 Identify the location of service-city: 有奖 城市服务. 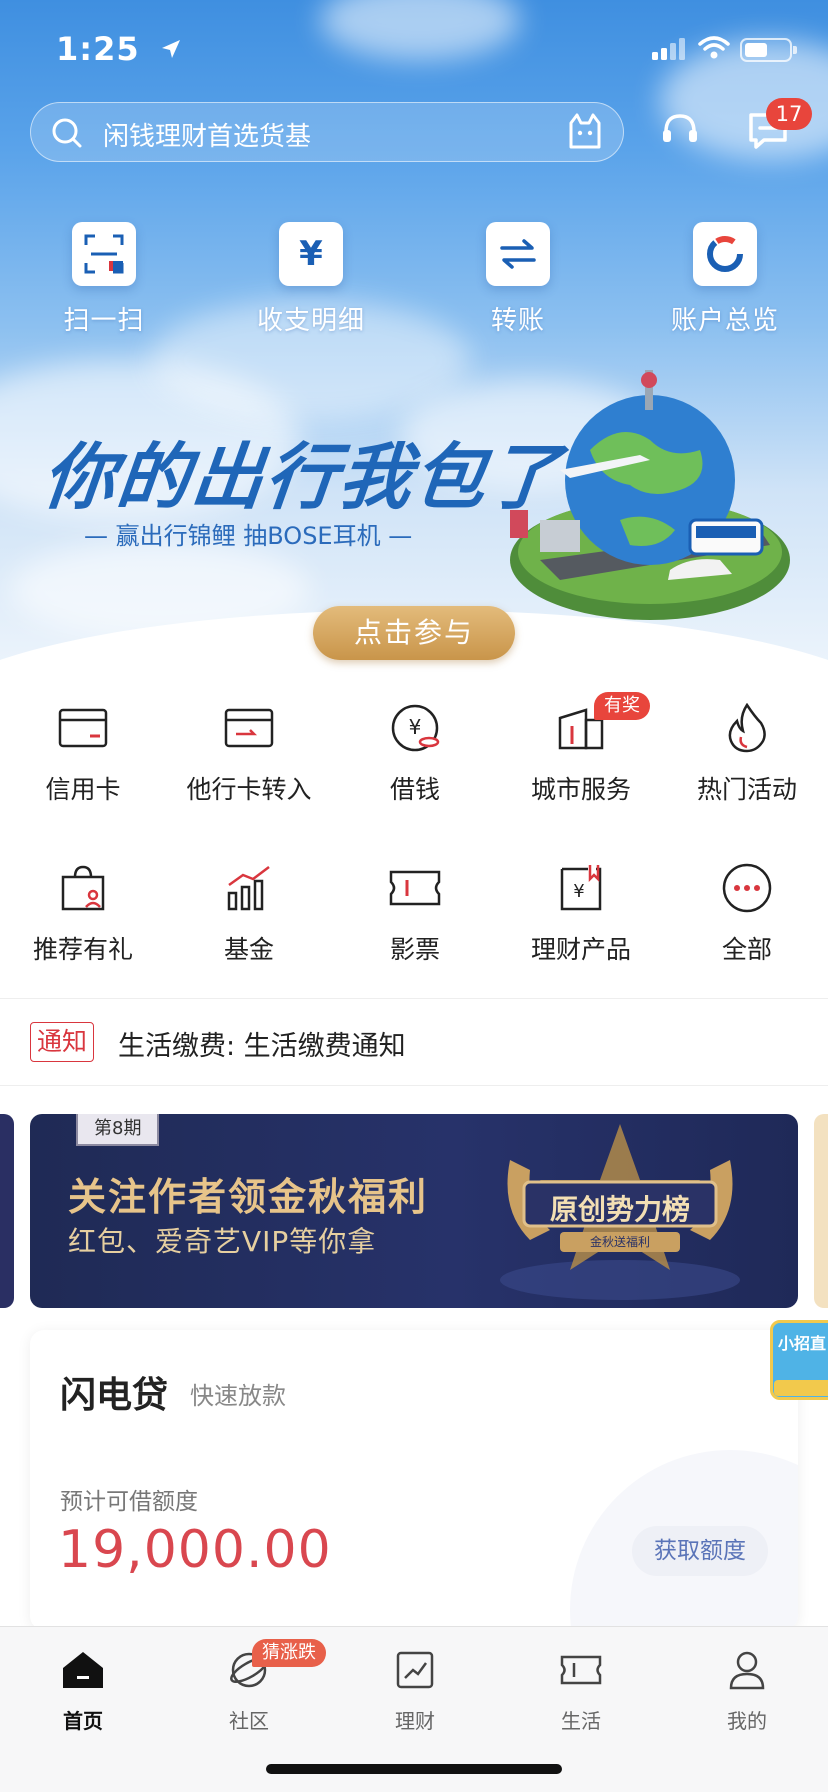
(581, 749).